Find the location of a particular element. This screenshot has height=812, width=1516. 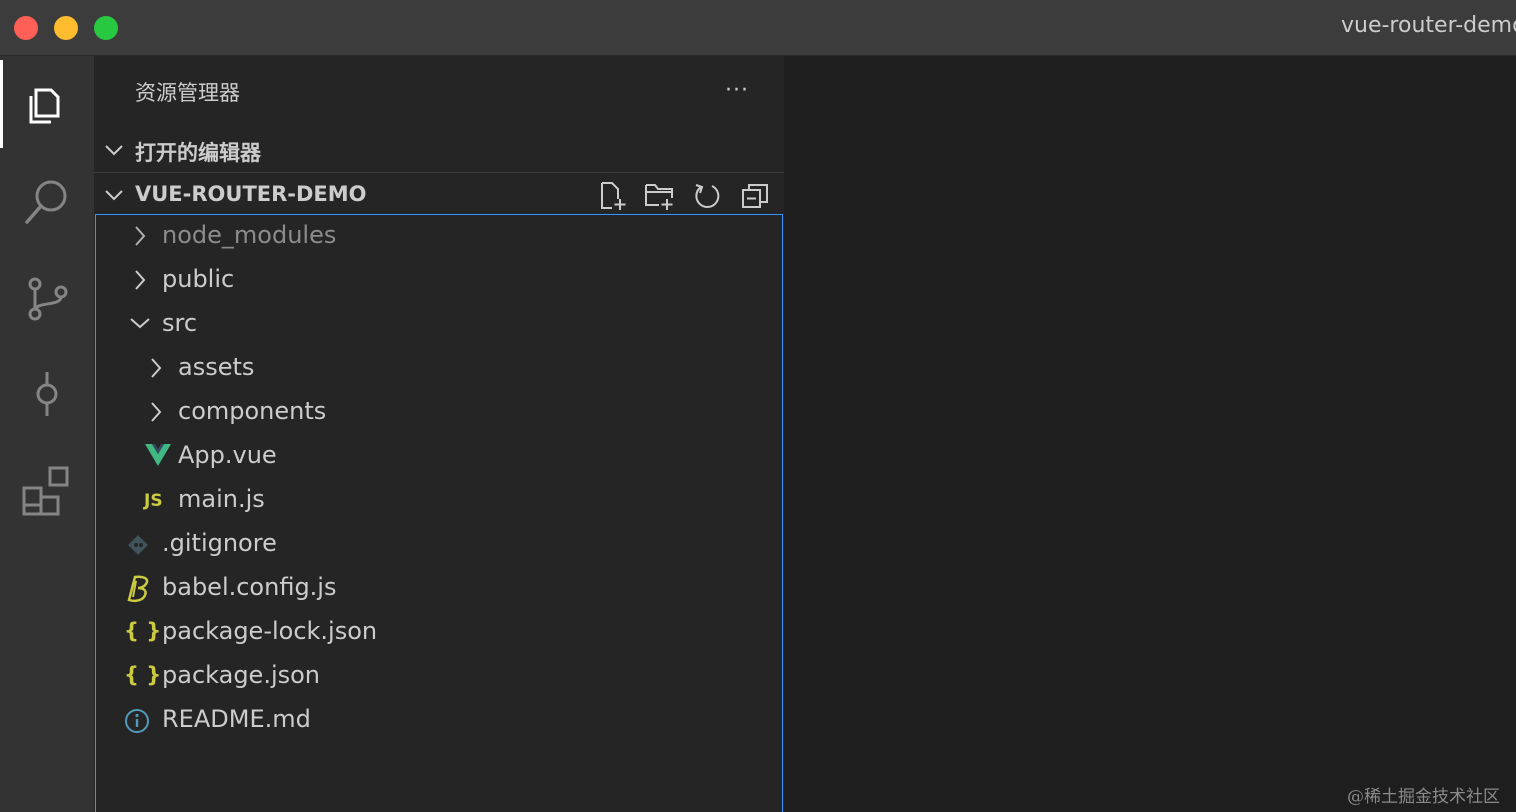

close-window-button is located at coordinates (26, 28).